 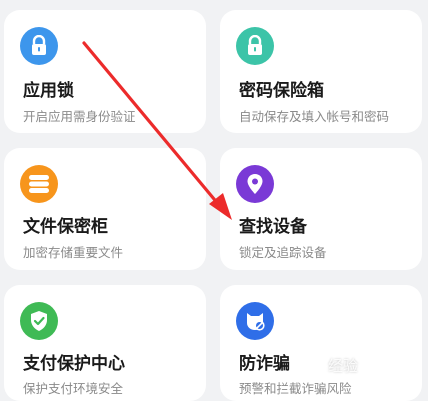 I want to click on card-title: 查找设备, so click(x=273, y=227).